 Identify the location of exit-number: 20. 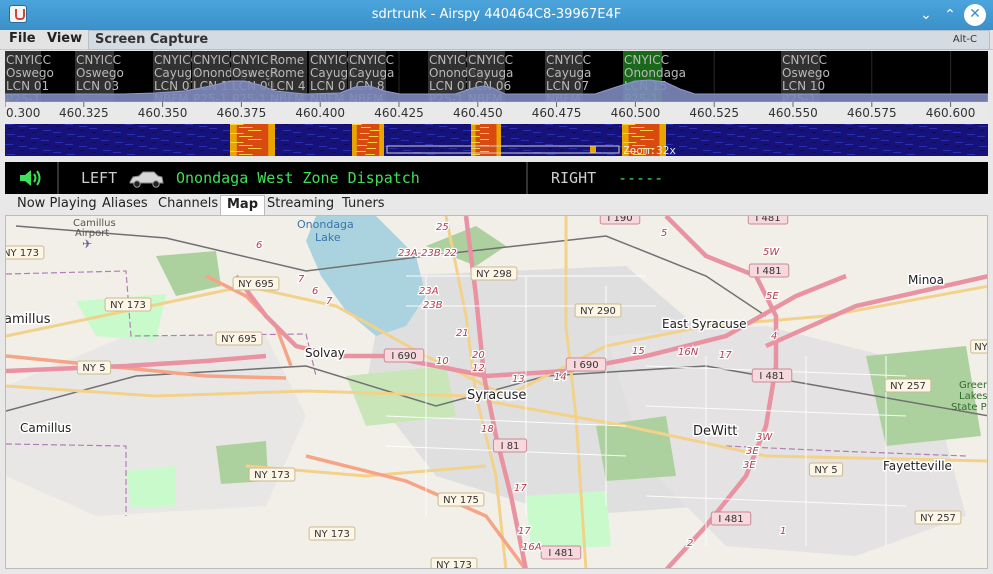
(478, 355).